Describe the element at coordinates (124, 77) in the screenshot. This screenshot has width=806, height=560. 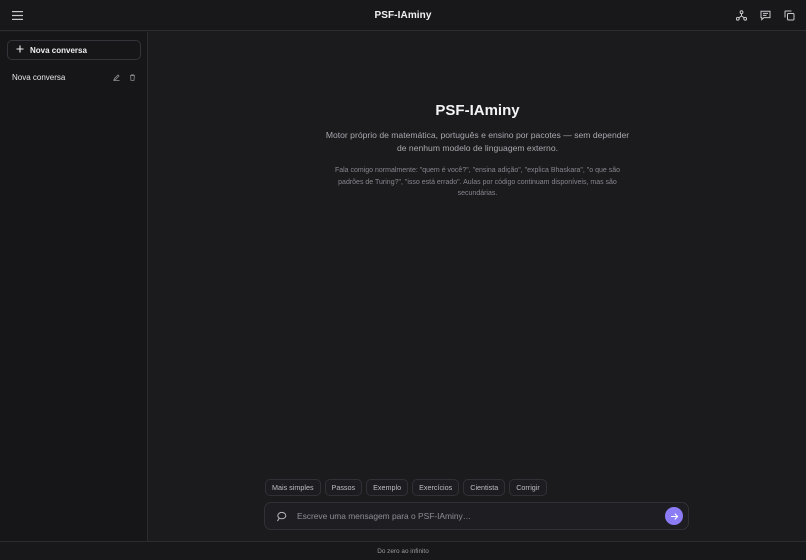
I see `conversation-actions` at that location.